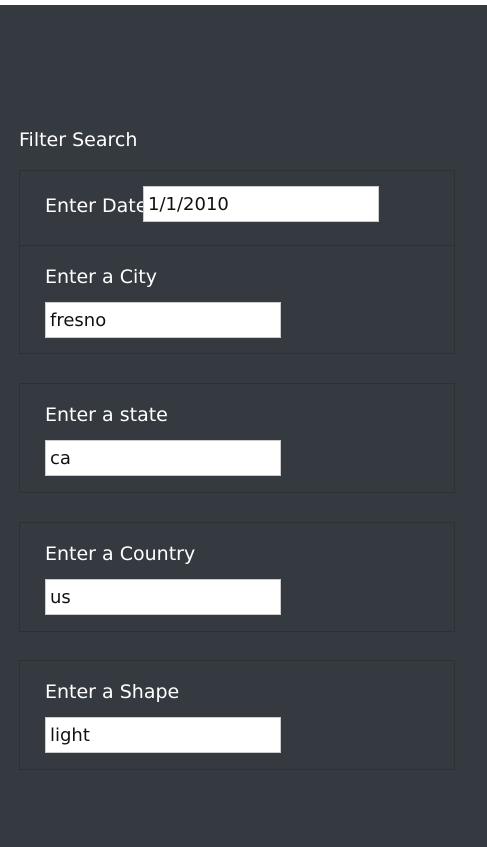  I want to click on country-label: Enter a Country, so click(120, 554).